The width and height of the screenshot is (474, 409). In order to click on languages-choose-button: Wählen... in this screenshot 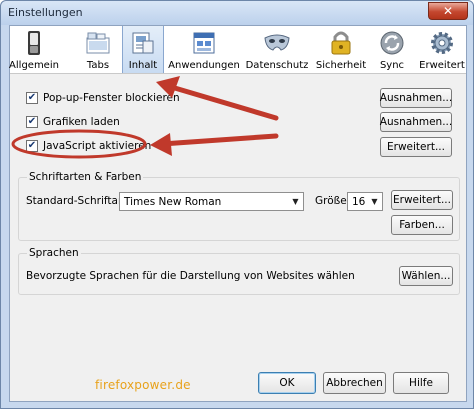, I will do `click(426, 276)`.